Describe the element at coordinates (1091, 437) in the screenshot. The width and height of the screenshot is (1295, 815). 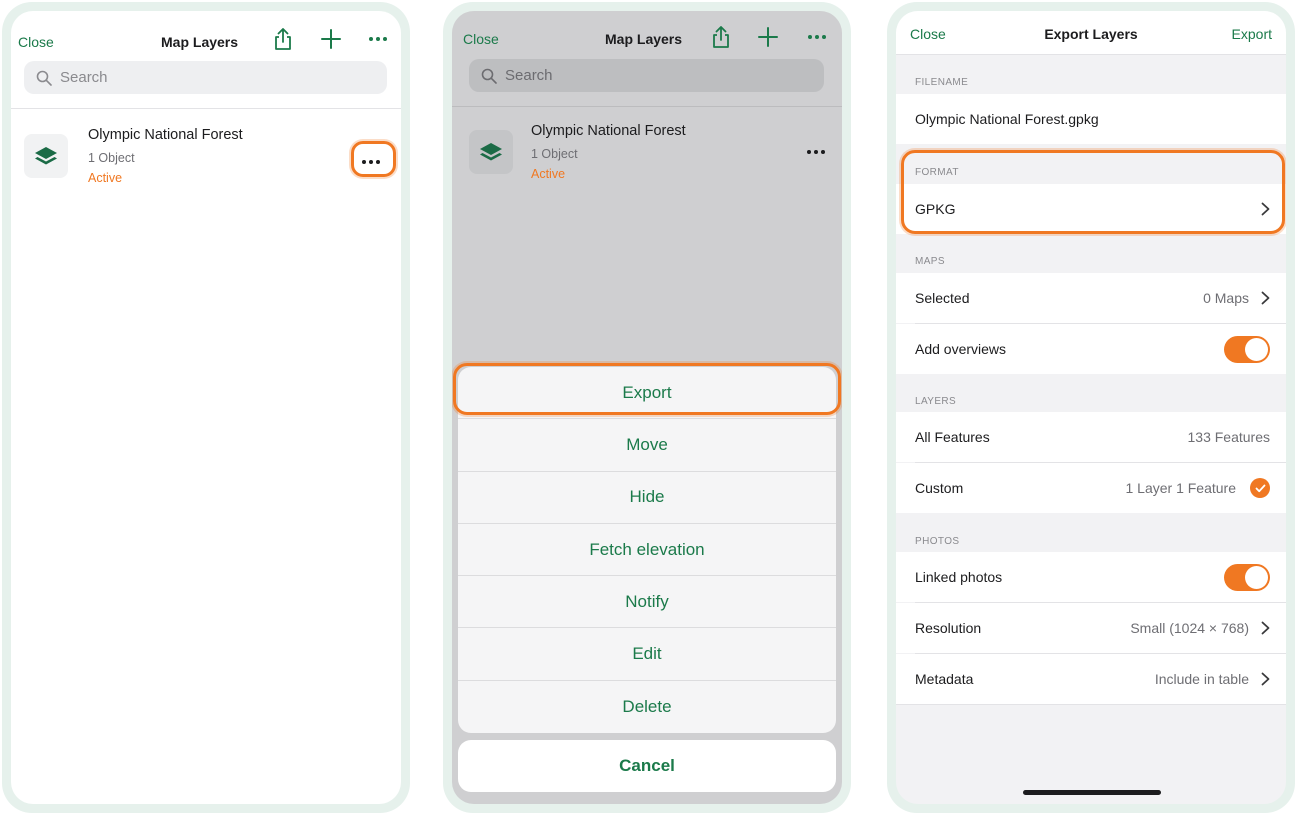
I see `all-features-row: All Features 133 Features` at that location.